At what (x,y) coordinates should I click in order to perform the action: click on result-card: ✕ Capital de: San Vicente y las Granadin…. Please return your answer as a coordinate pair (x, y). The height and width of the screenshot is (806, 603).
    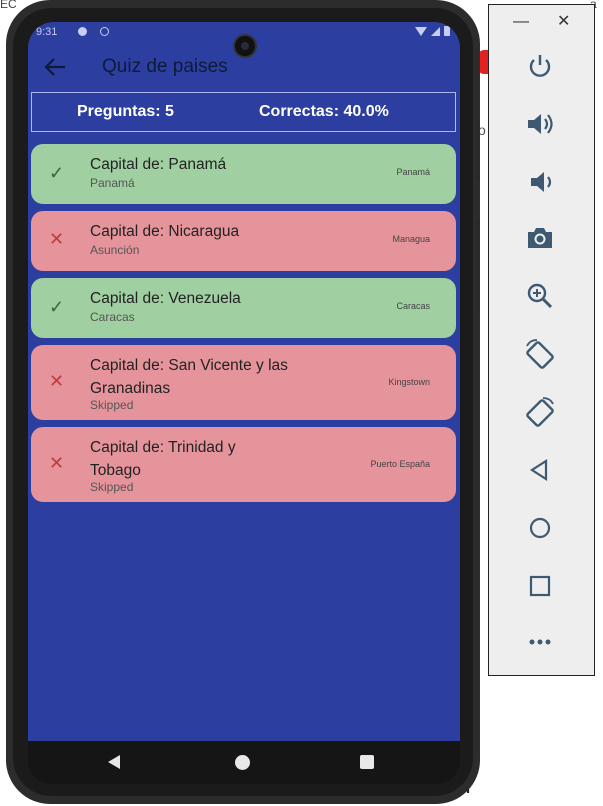
    Looking at the image, I should click on (243, 382).